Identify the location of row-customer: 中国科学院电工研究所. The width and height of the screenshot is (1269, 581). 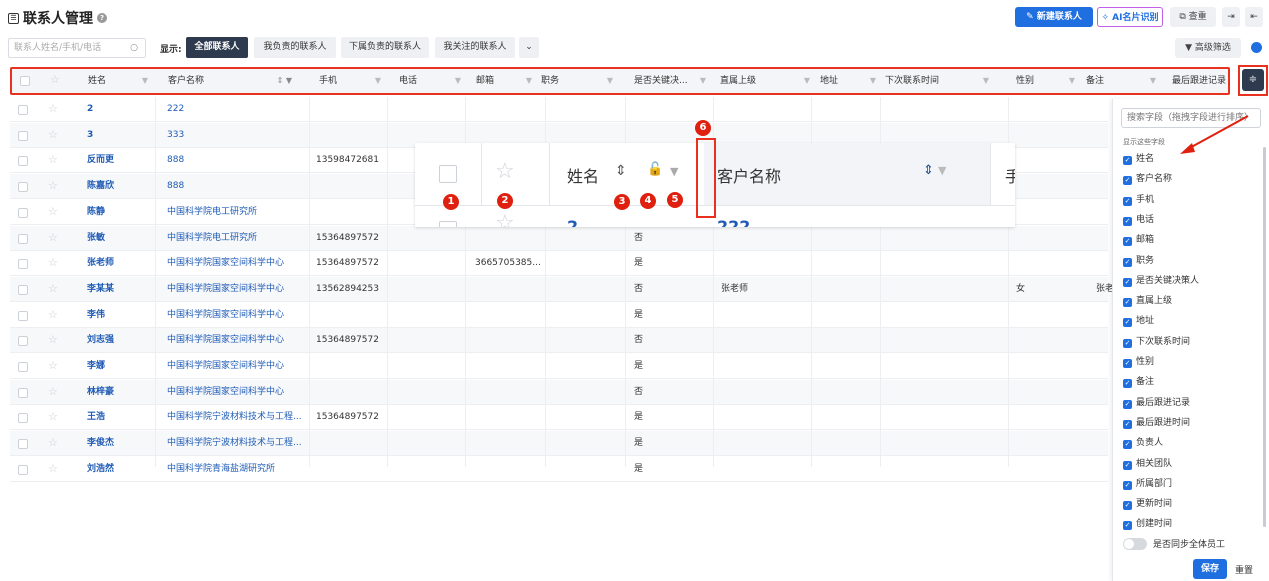
(212, 212).